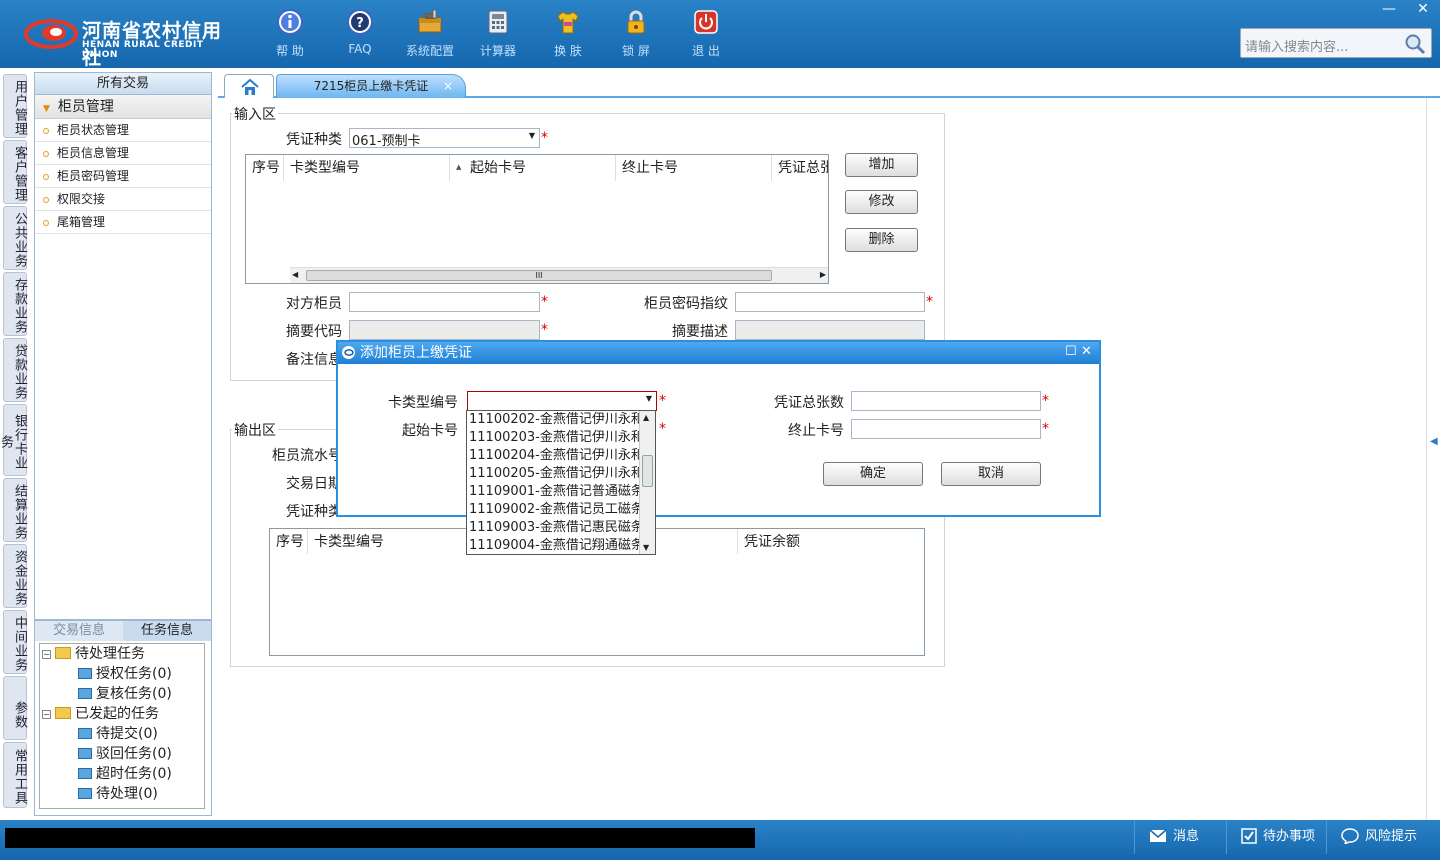 The height and width of the screenshot is (860, 1440). I want to click on tree-node-authorize: 授权任务(0), so click(125, 674).